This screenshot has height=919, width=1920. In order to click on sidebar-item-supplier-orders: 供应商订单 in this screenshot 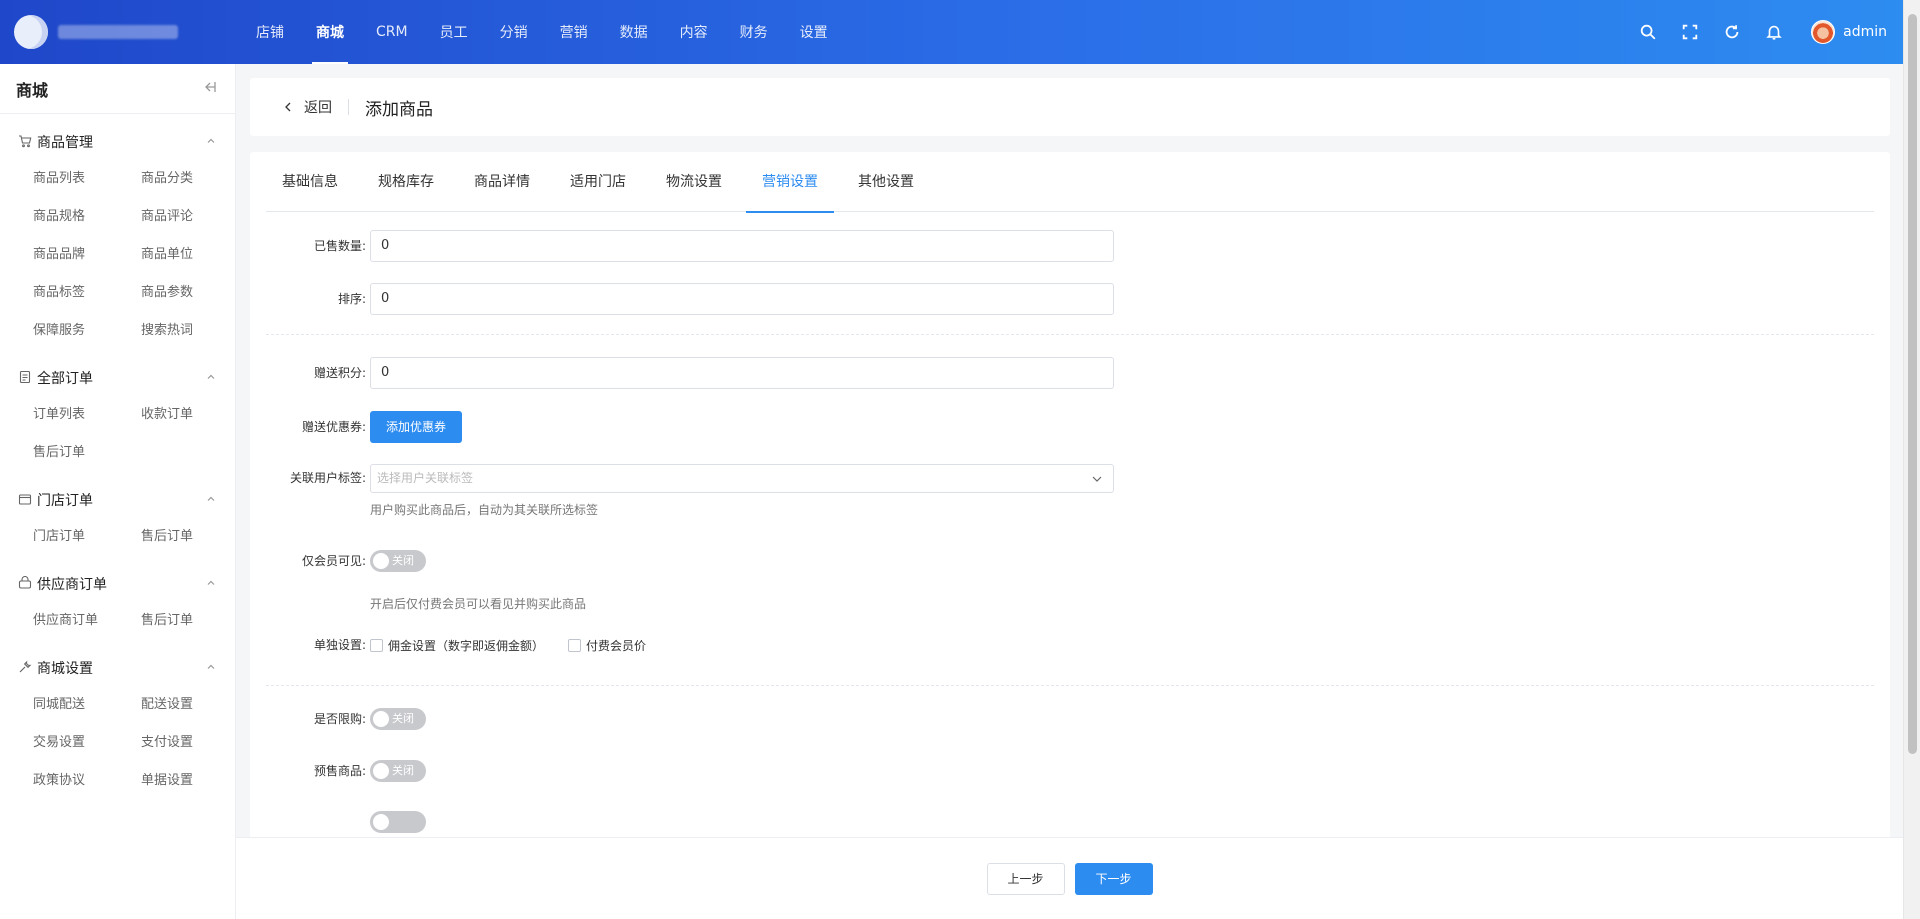, I will do `click(87, 621)`.